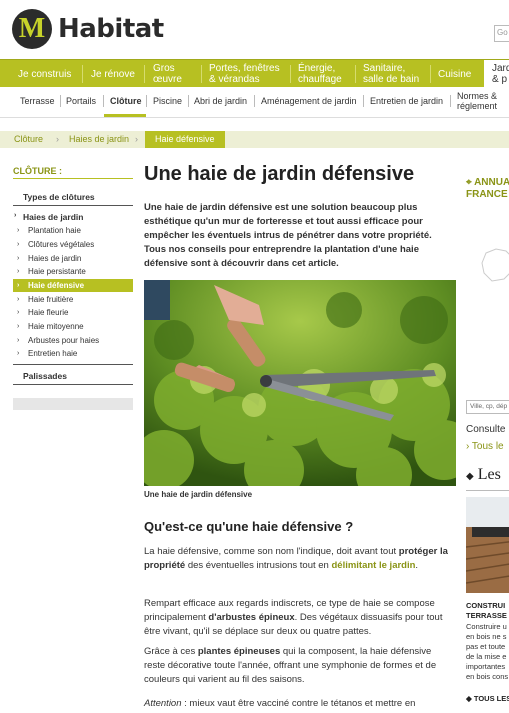  Describe the element at coordinates (175, 74) in the screenshot. I see `nav-item-gros-oeuvre: Gros œuvre` at that location.